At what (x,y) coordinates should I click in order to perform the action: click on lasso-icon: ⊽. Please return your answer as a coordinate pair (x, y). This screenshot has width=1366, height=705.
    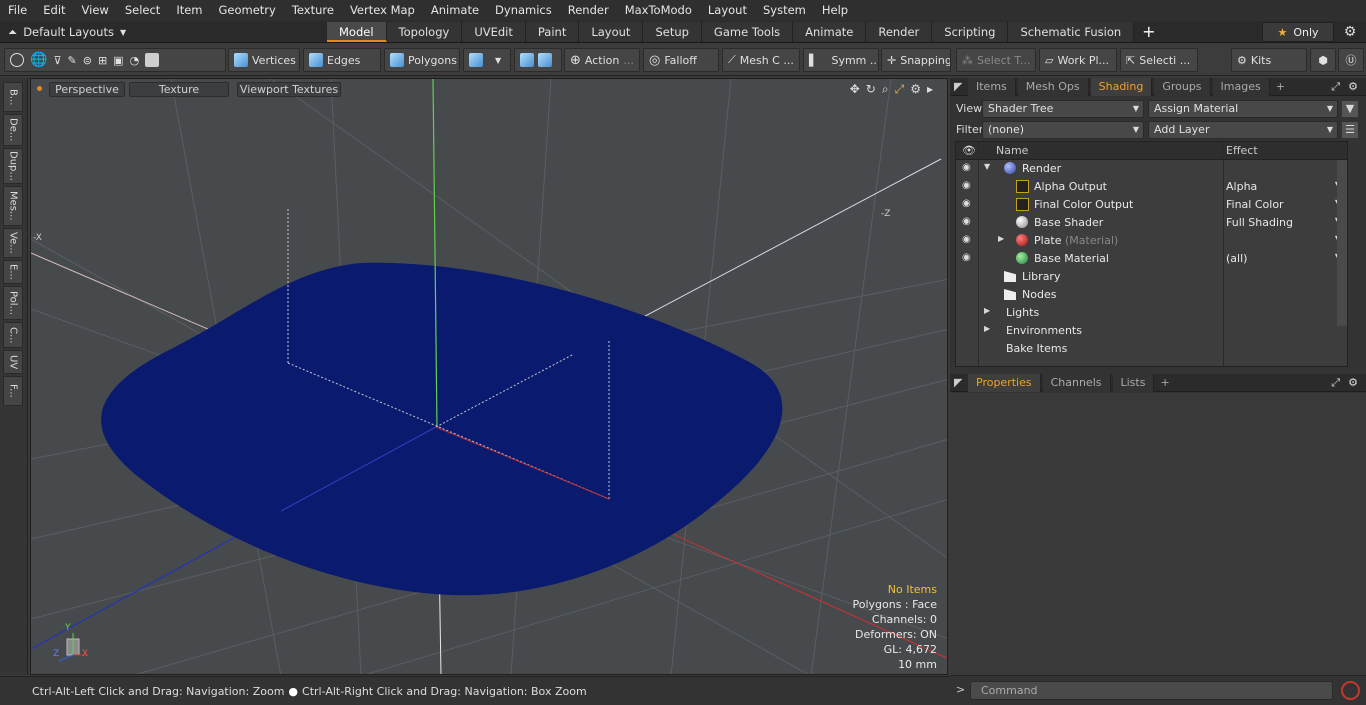
    Looking at the image, I should click on (57, 60).